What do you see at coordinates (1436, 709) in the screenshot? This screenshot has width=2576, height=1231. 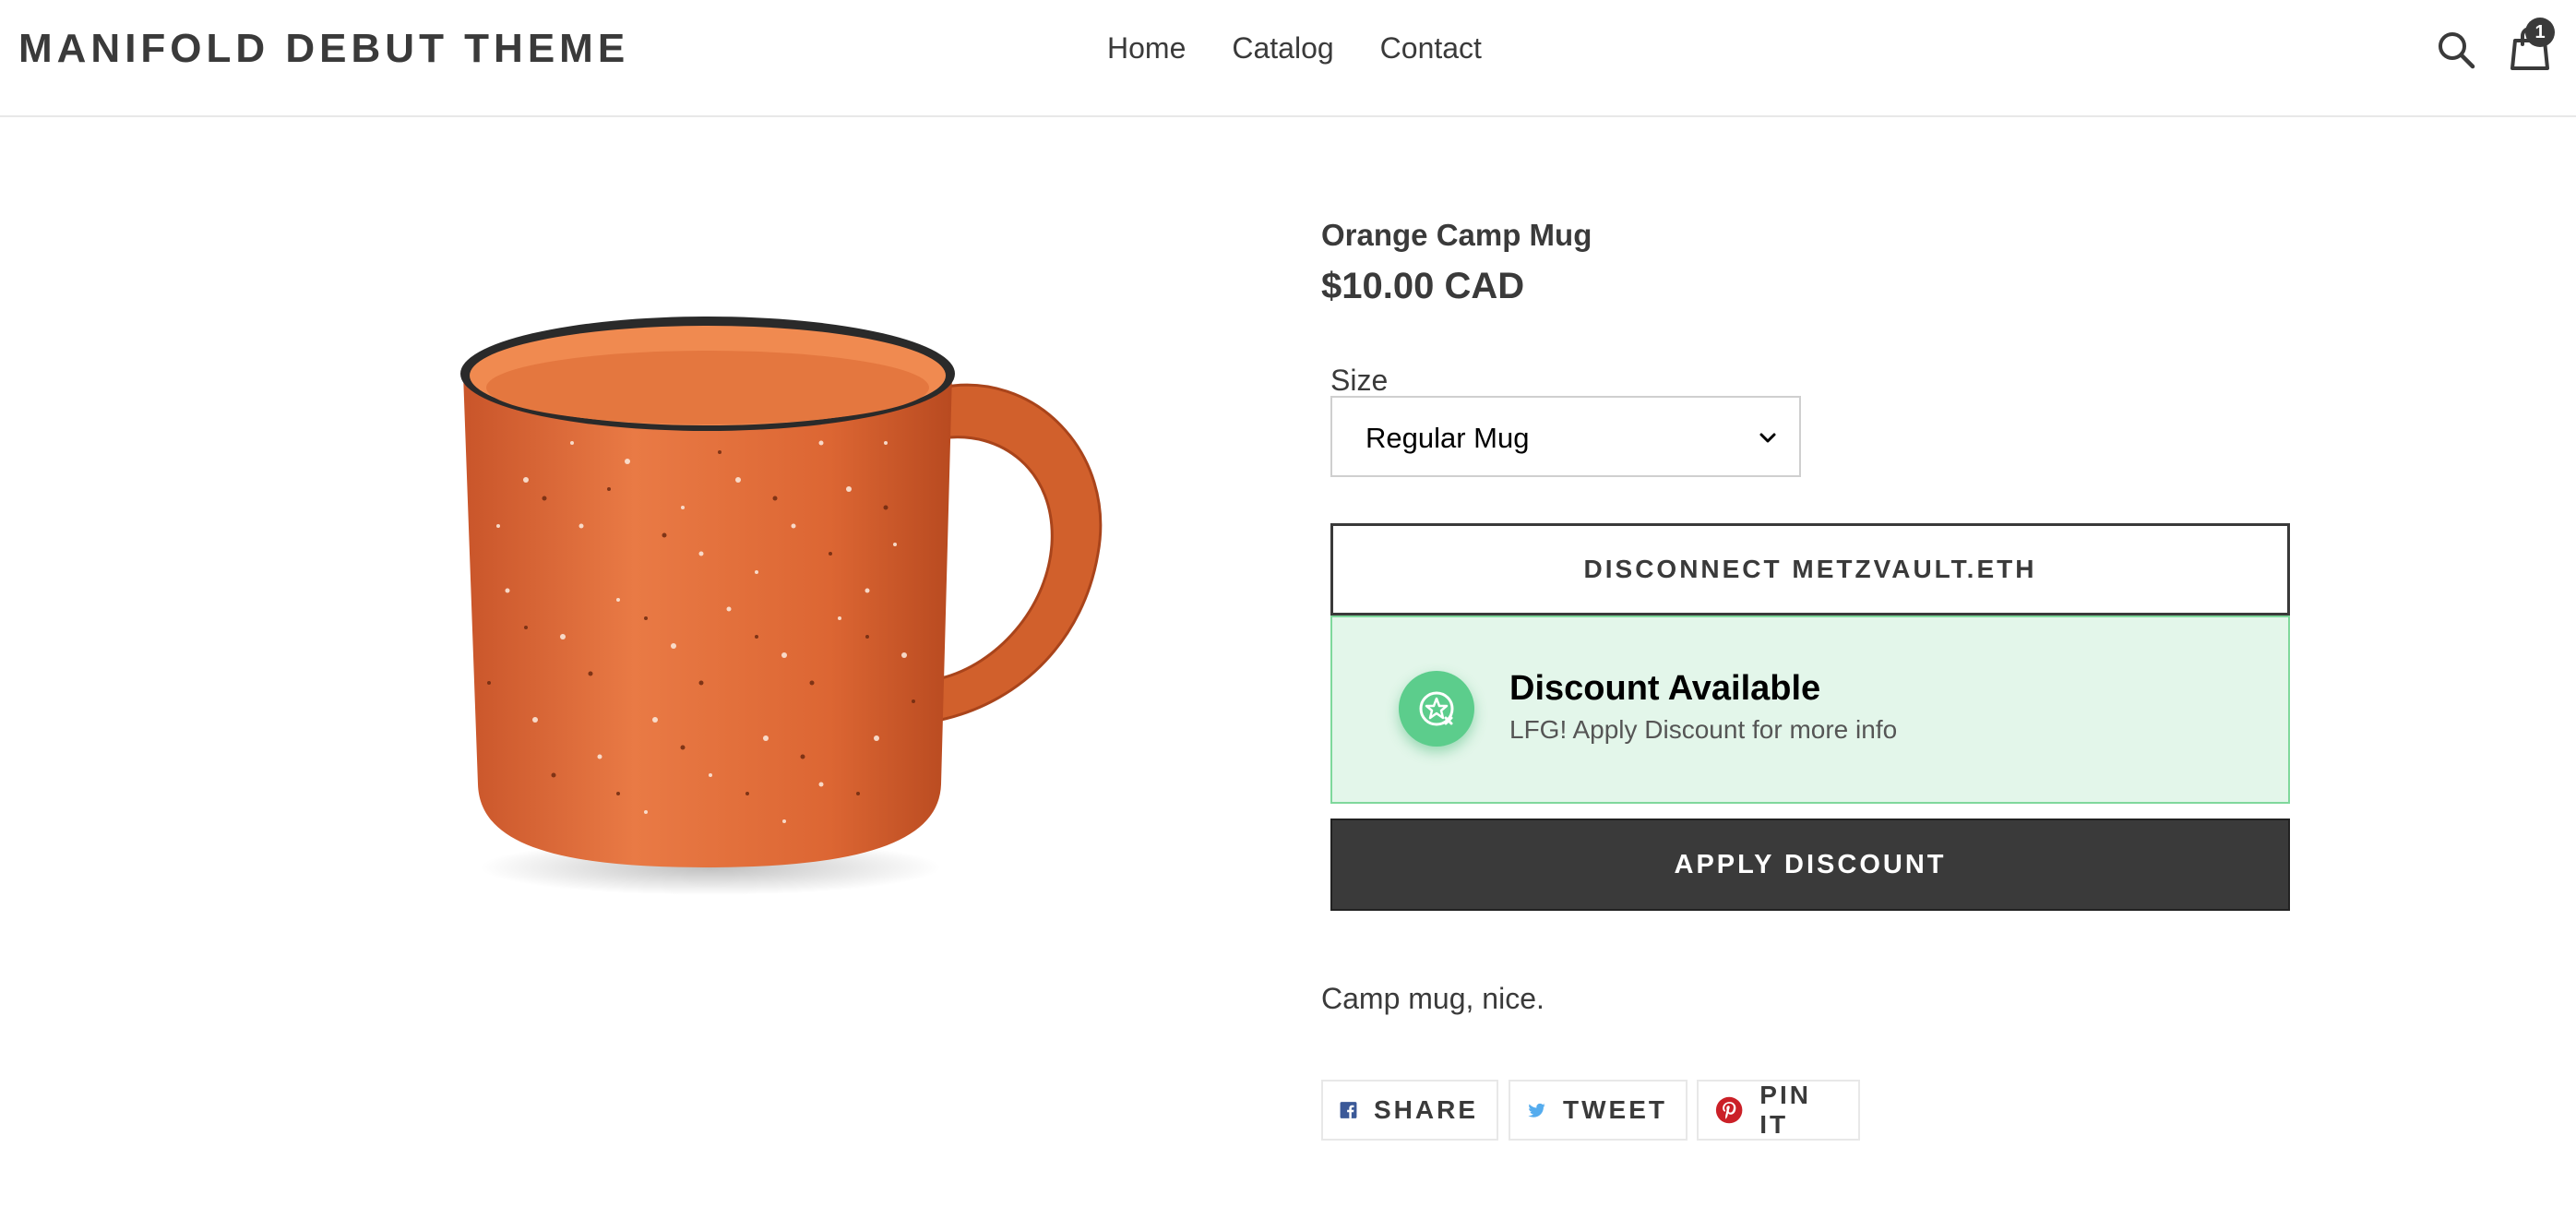 I see `discount-badge-icon` at bounding box center [1436, 709].